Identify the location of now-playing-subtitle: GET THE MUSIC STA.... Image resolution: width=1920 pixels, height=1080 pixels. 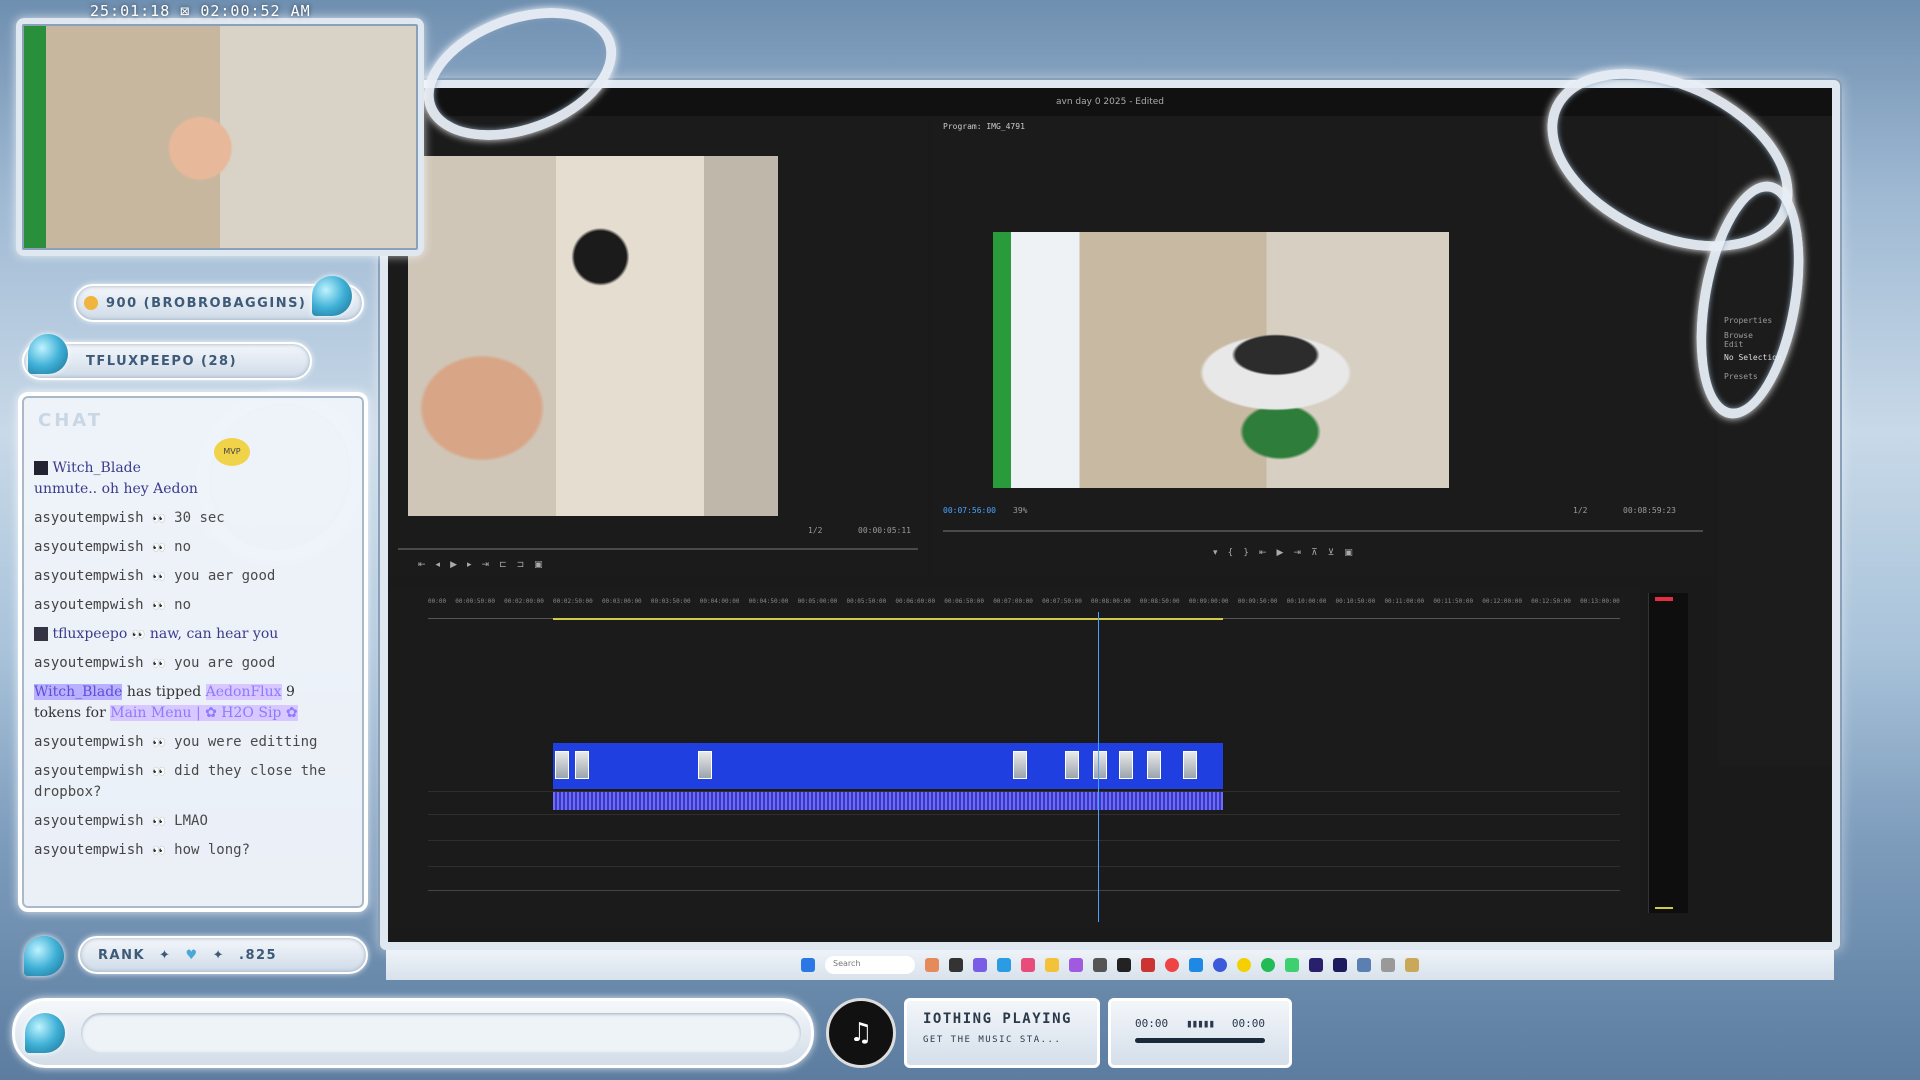
(992, 1040).